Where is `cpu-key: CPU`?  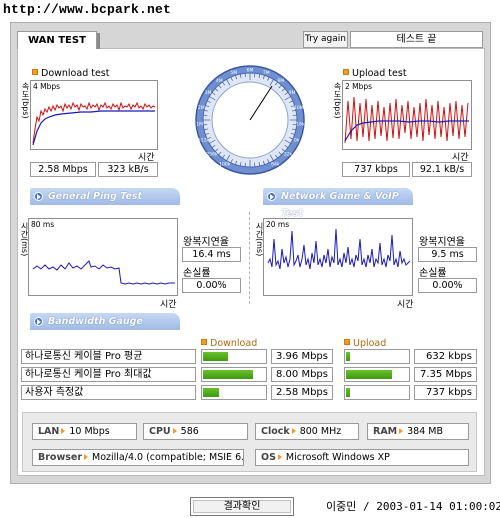 cpu-key: CPU is located at coordinates (160, 431).